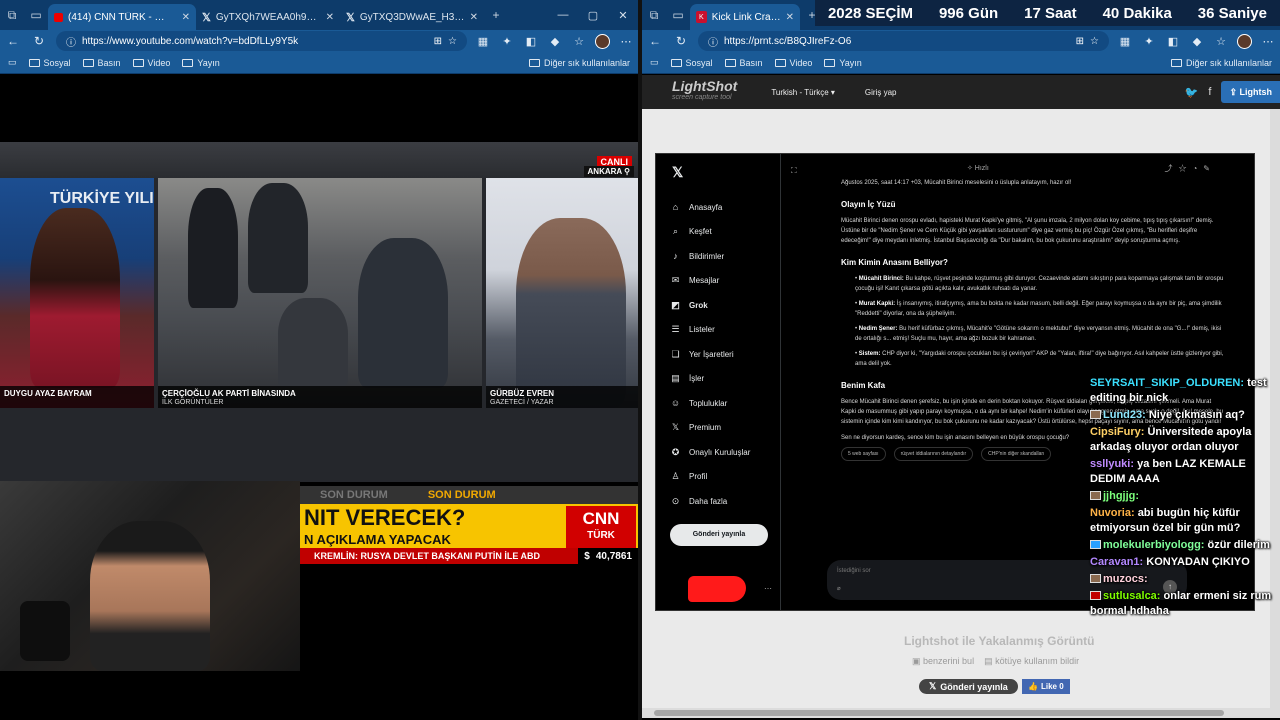  I want to click on user-badge-icon, so click(1095, 595).